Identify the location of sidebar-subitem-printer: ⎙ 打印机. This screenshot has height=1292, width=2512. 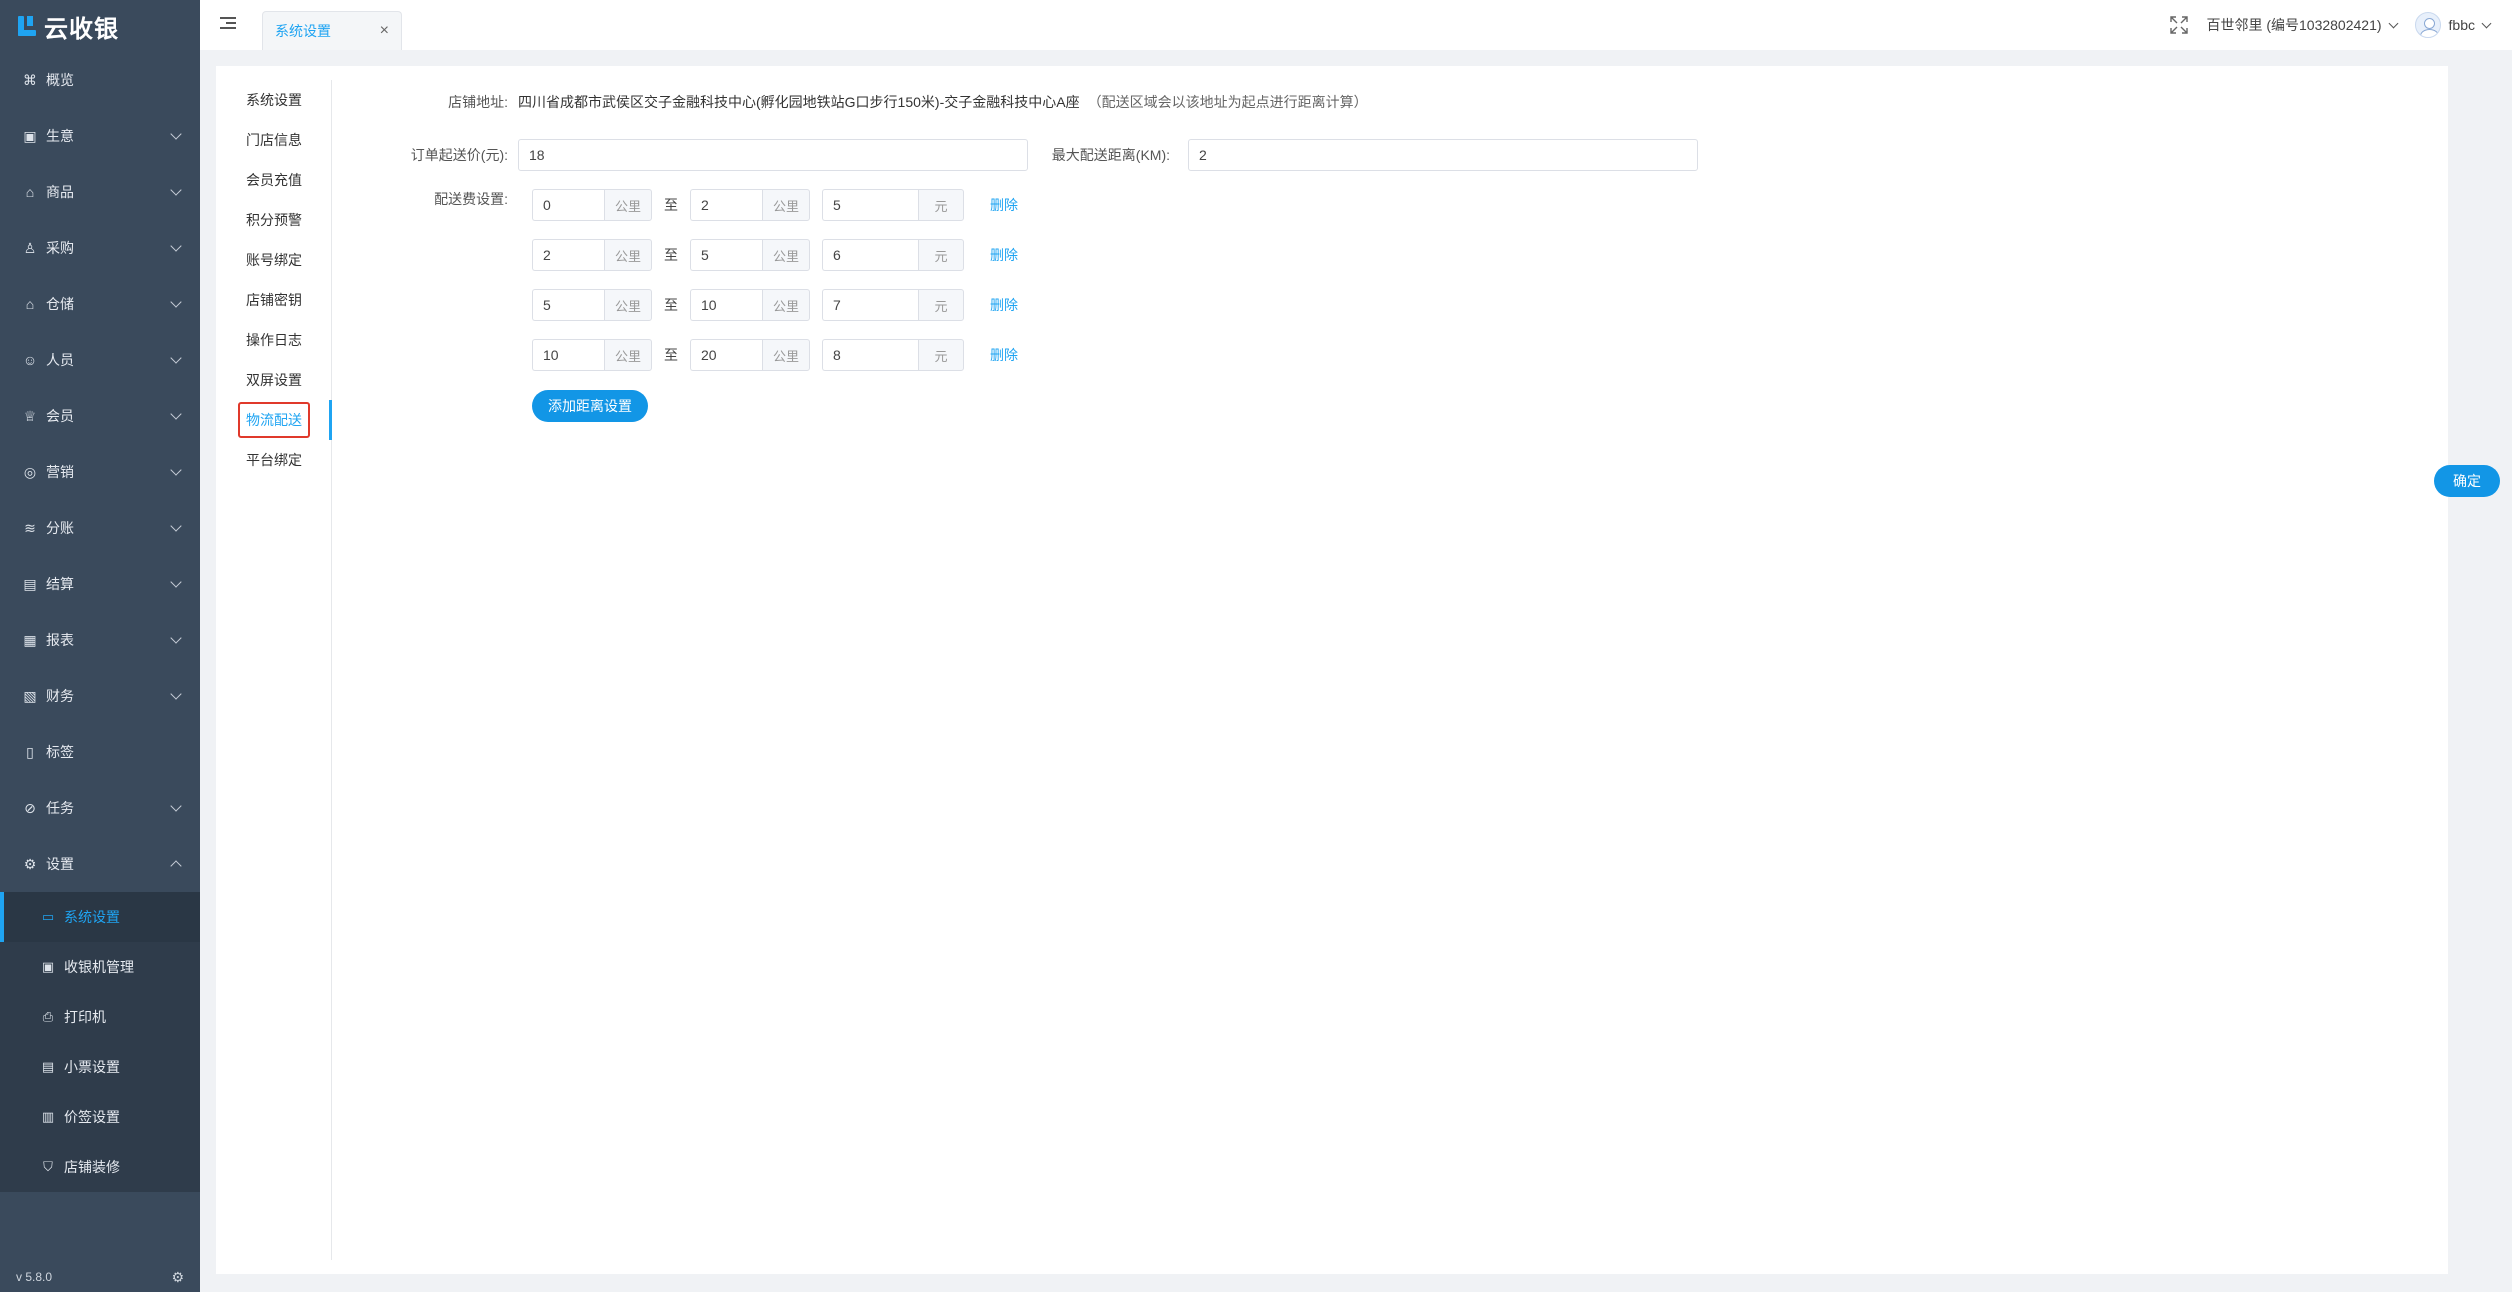
(100, 1017).